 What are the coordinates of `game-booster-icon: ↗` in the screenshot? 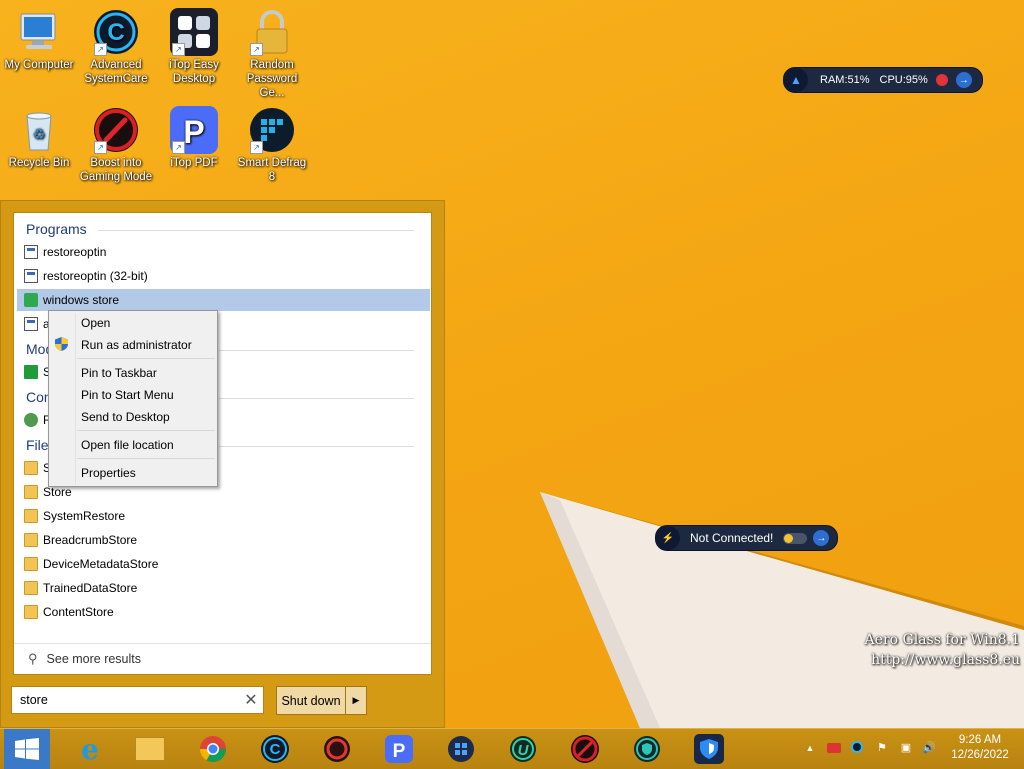 It's located at (116, 130).